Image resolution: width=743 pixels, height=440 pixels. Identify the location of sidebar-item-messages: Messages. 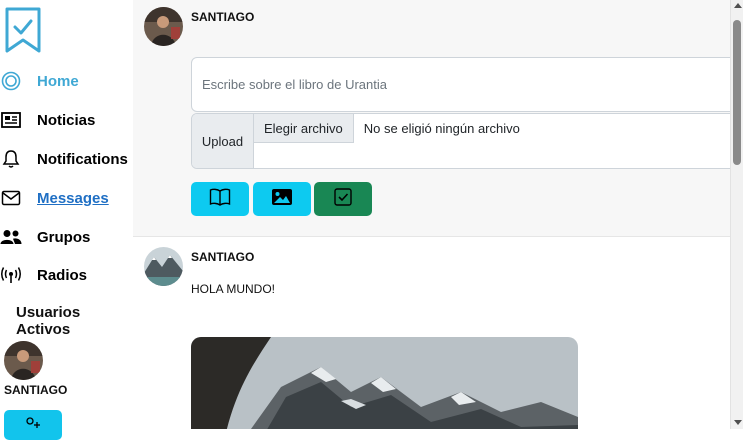
(54, 198).